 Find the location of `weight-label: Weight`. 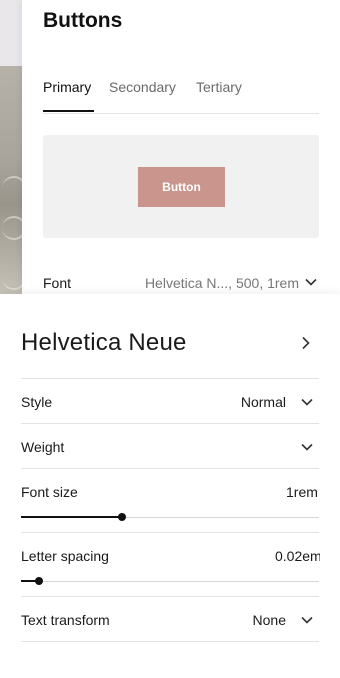

weight-label: Weight is located at coordinates (43, 447).